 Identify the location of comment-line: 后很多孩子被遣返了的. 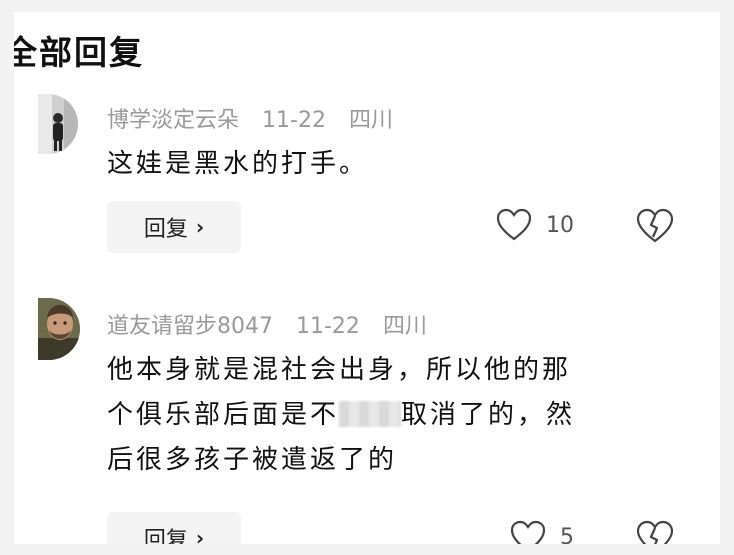
(252, 460).